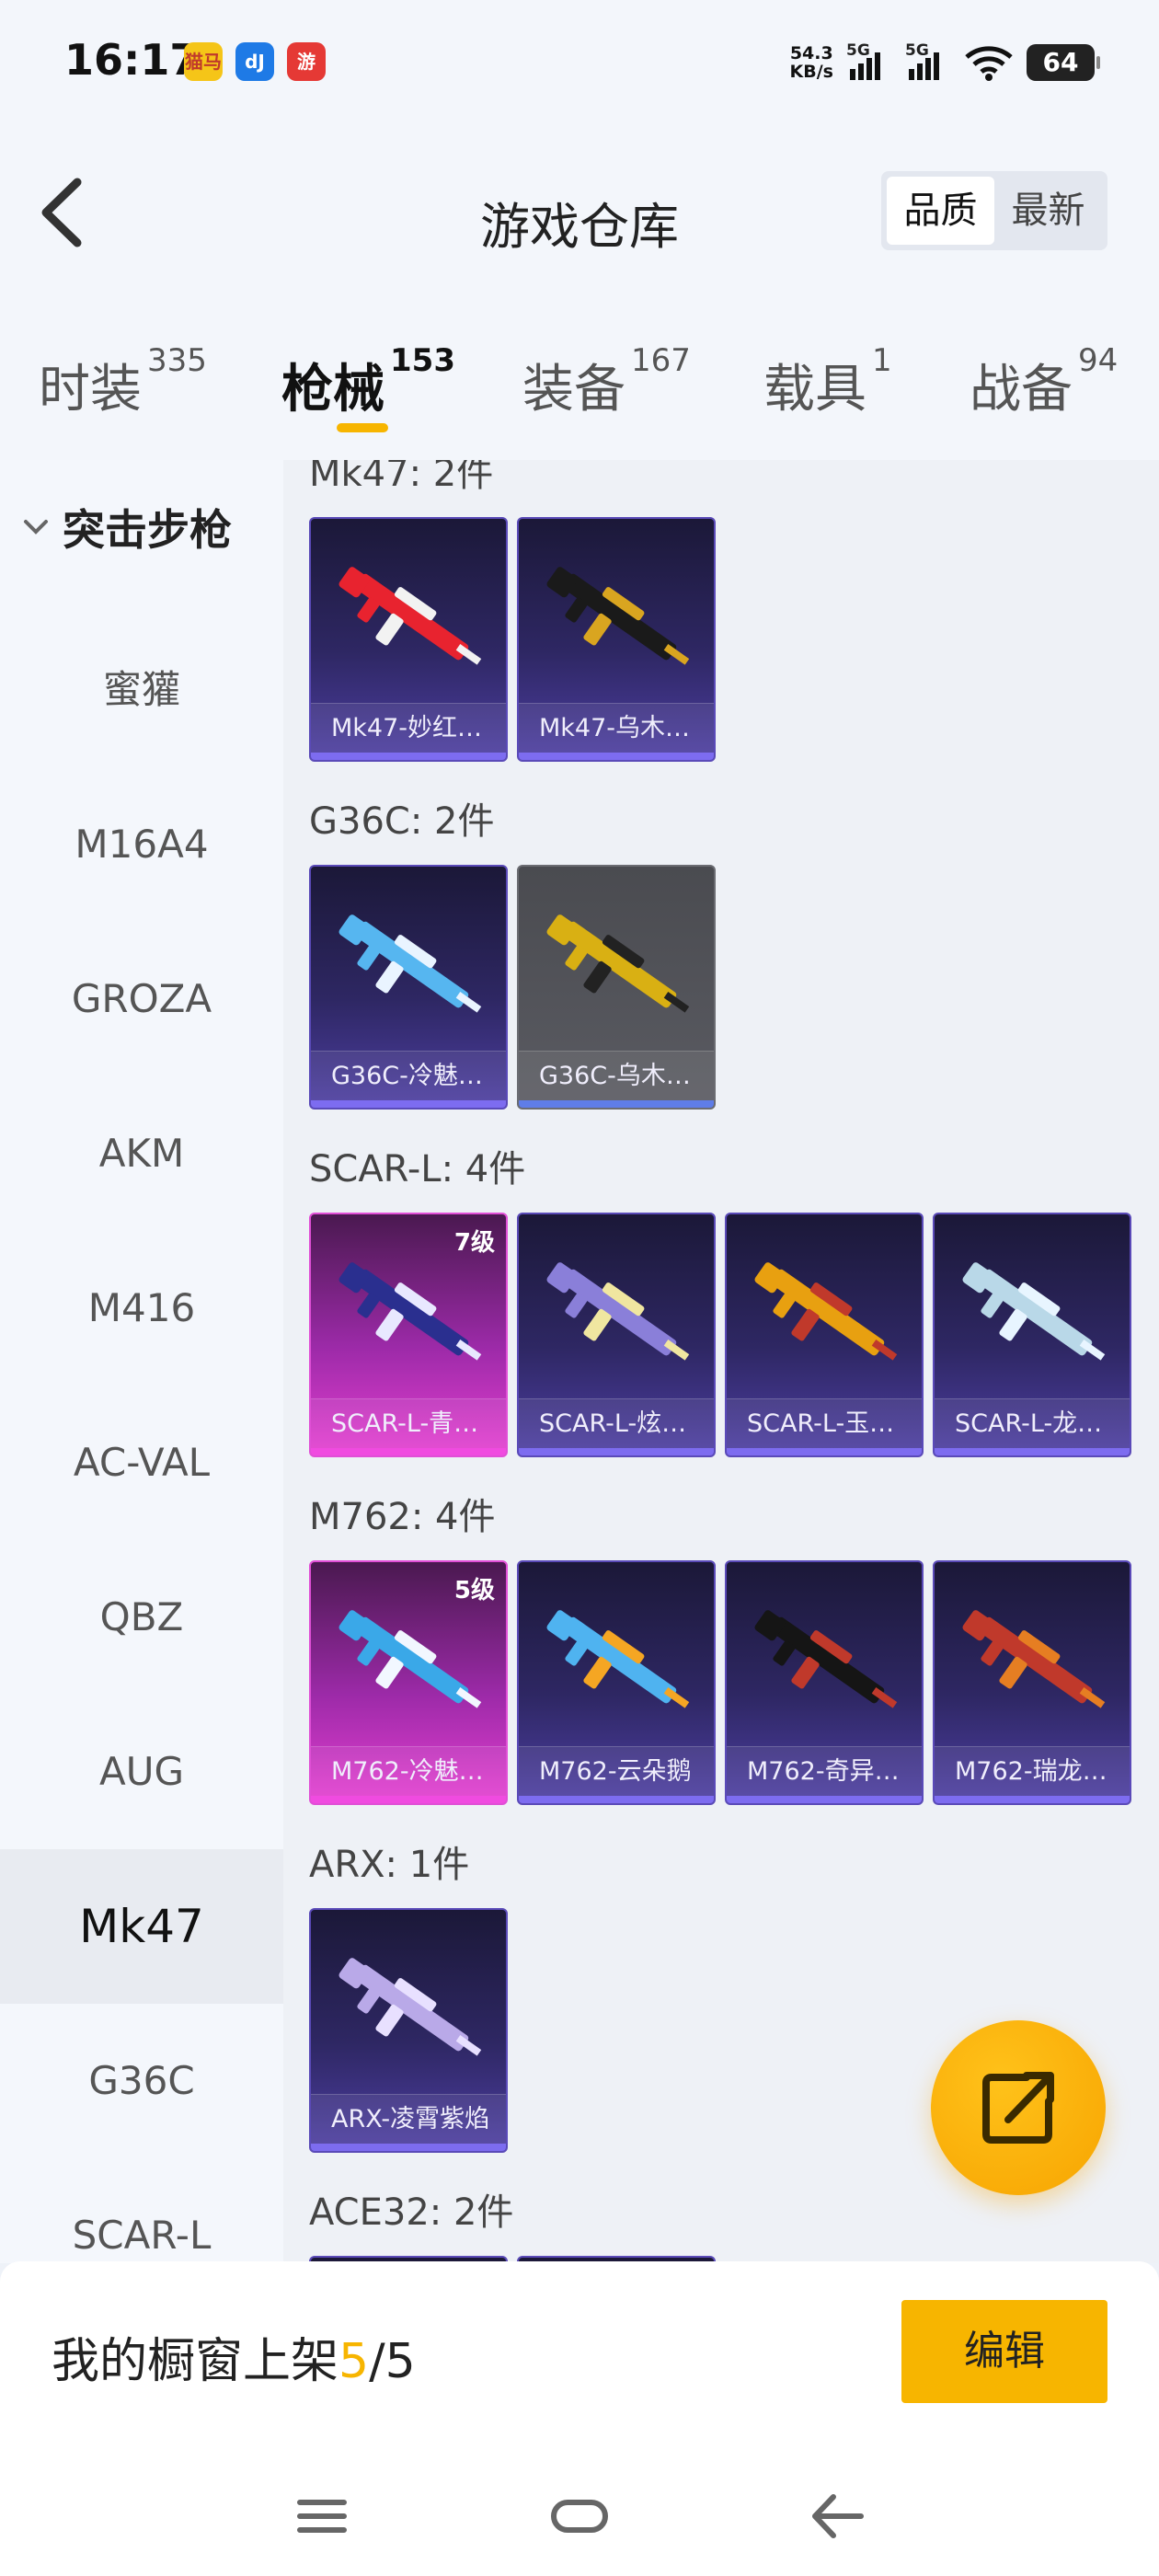  What do you see at coordinates (944, 62) in the screenshot?
I see `status-indicators: 54.3 KB/s 5G 5G 64` at bounding box center [944, 62].